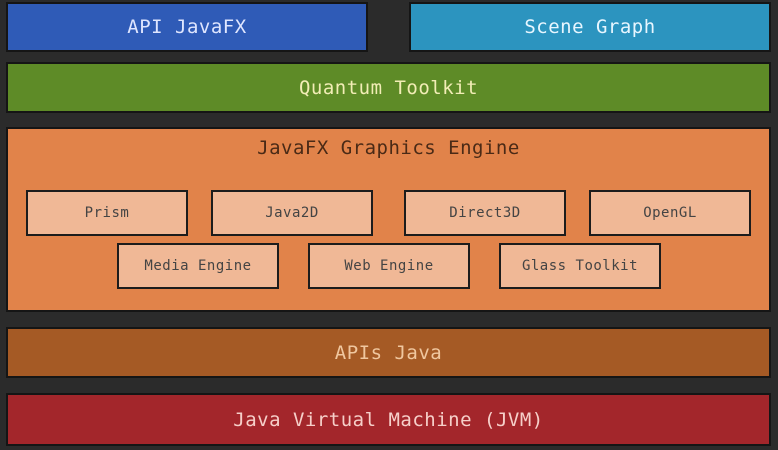  Describe the element at coordinates (388, 419) in the screenshot. I see `jvm-layer: Java Virtual Machine (JVM)` at that location.